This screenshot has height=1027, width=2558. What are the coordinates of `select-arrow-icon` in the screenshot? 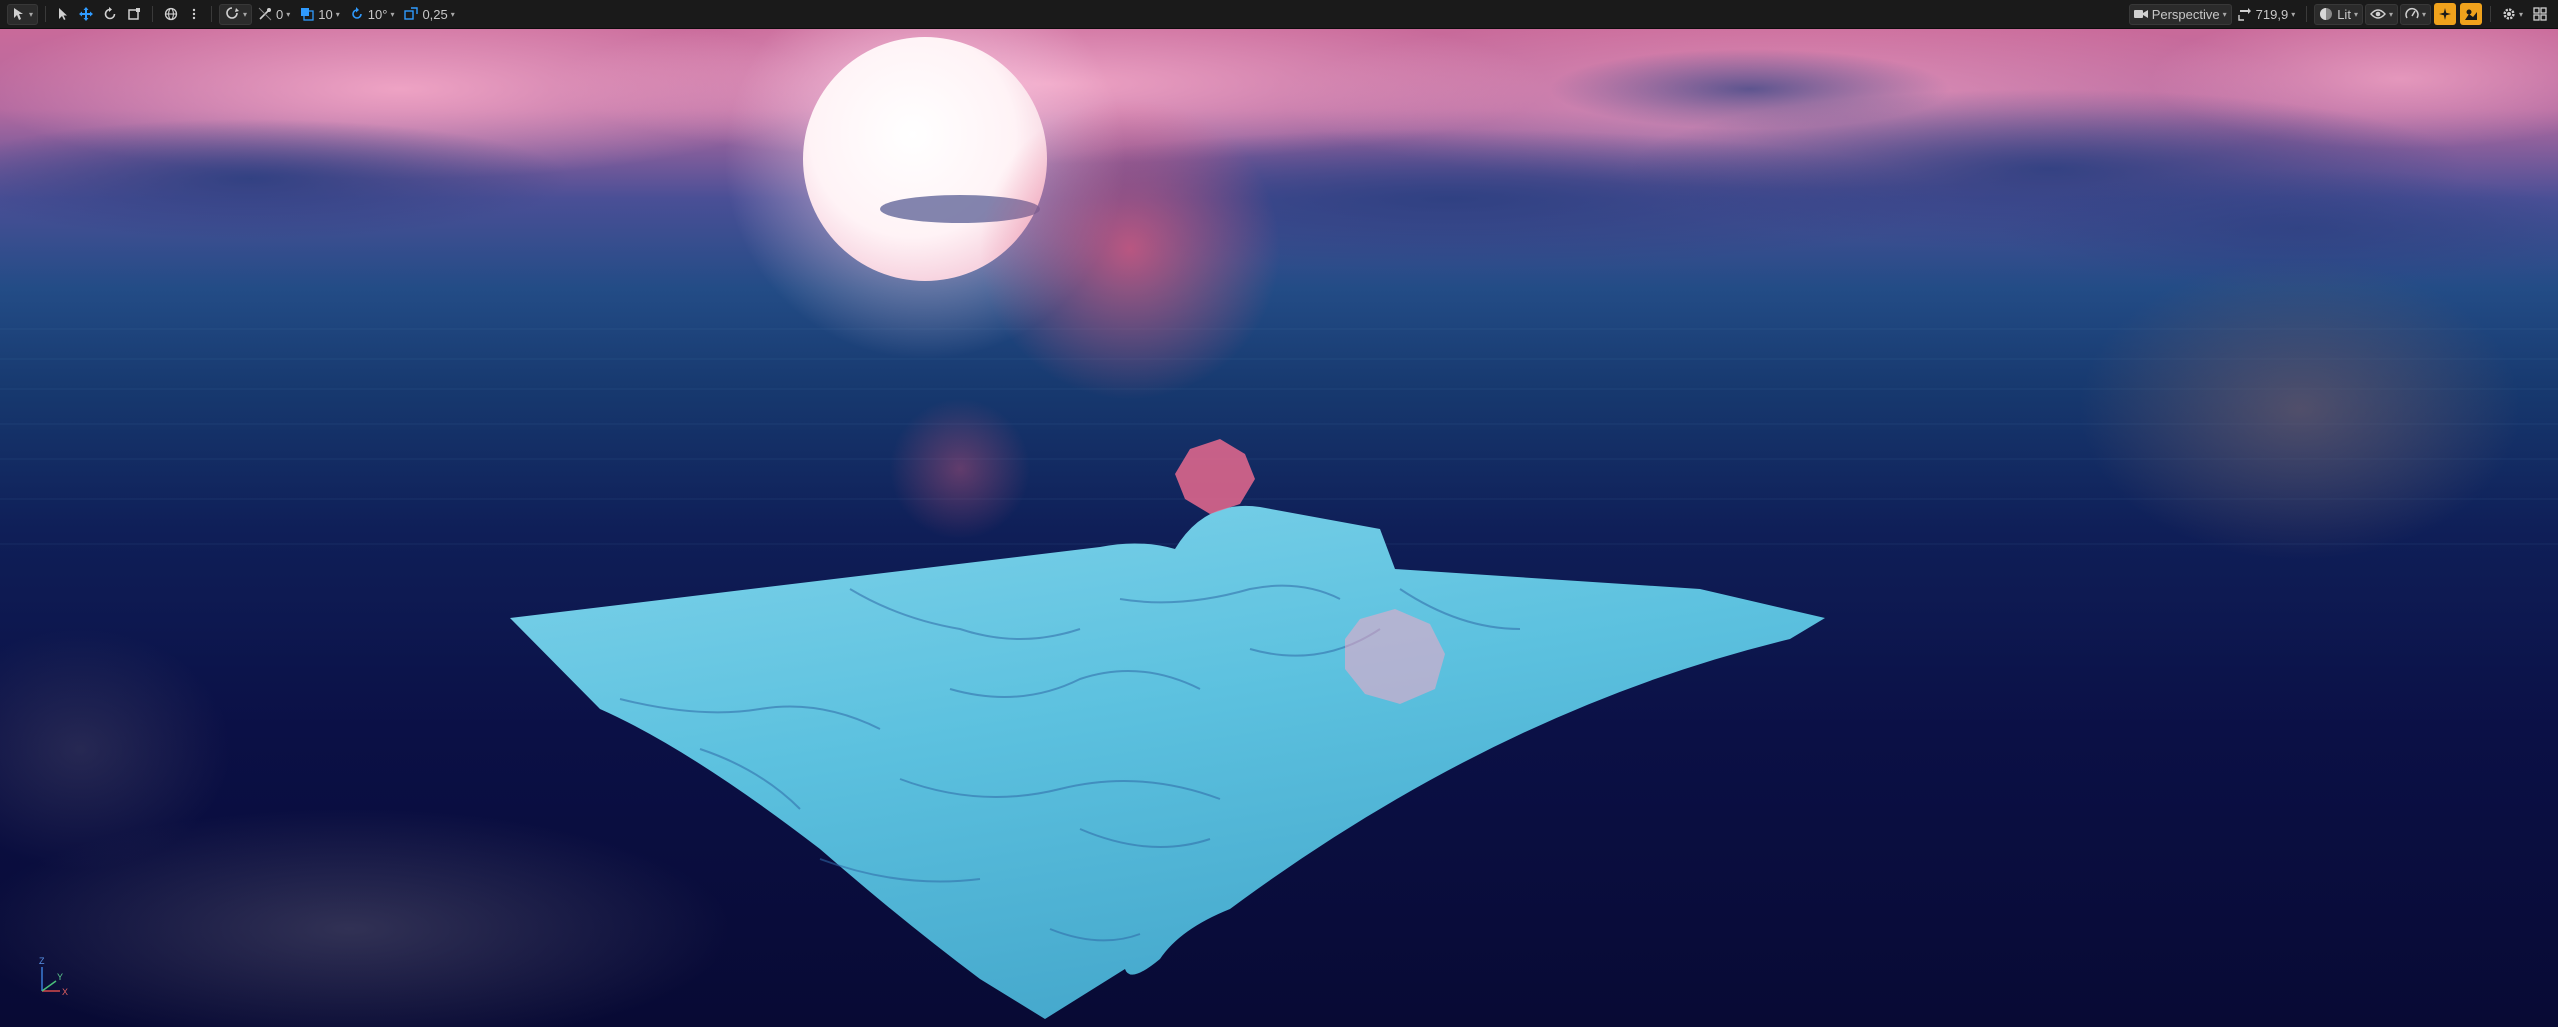 It's located at (63, 14).